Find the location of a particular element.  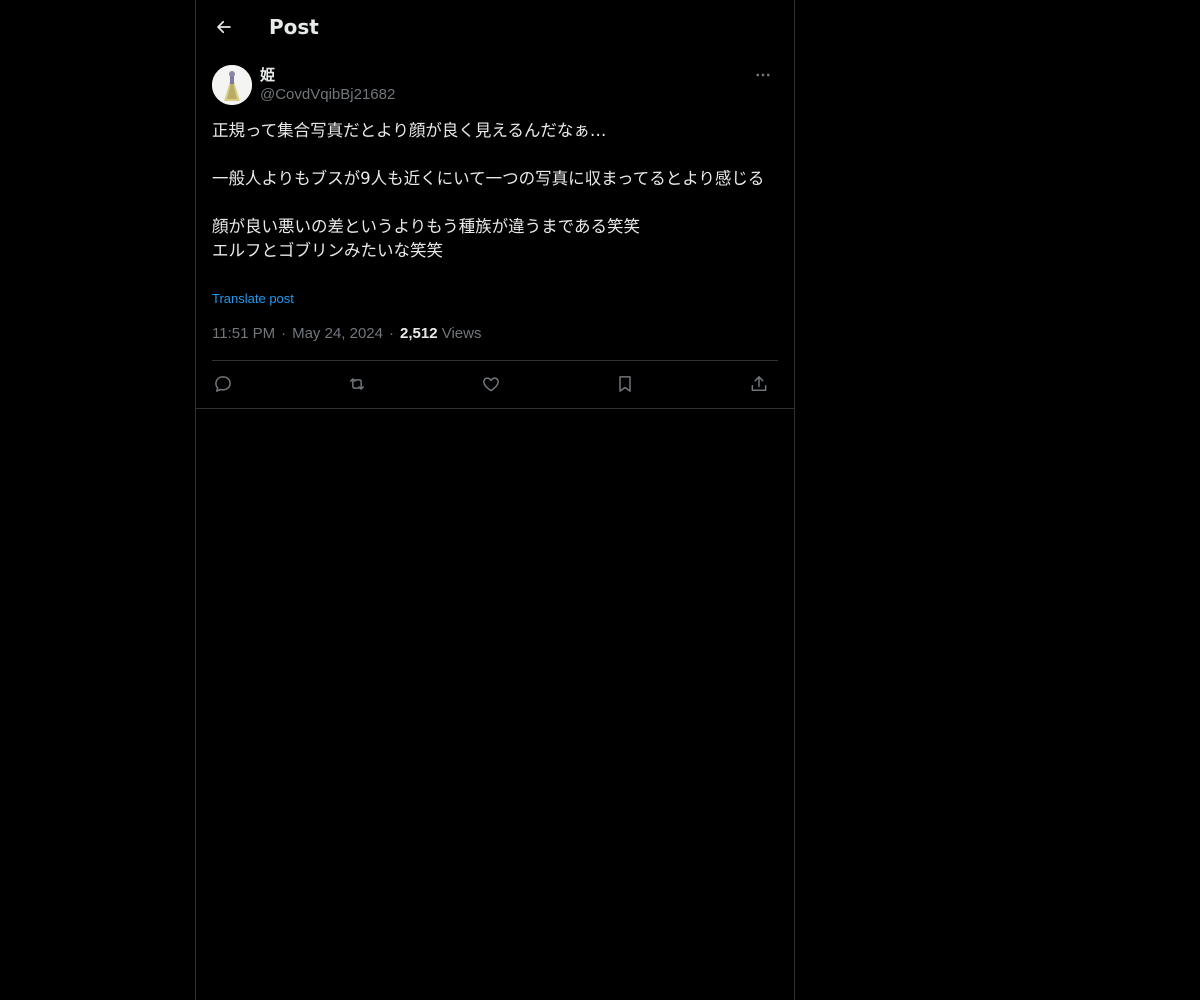

arrow-left-icon is located at coordinates (224, 27).